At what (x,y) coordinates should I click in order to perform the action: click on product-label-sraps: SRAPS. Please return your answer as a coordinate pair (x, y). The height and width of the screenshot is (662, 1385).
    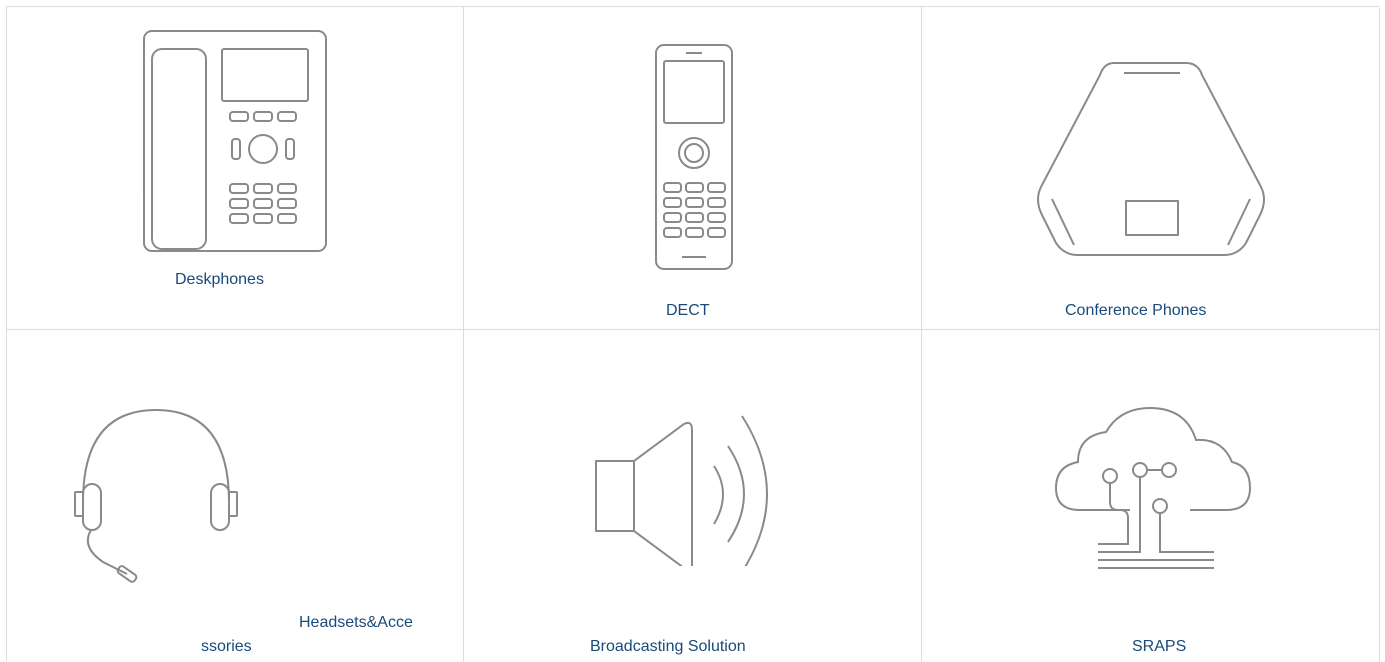
    Looking at the image, I should click on (1159, 647).